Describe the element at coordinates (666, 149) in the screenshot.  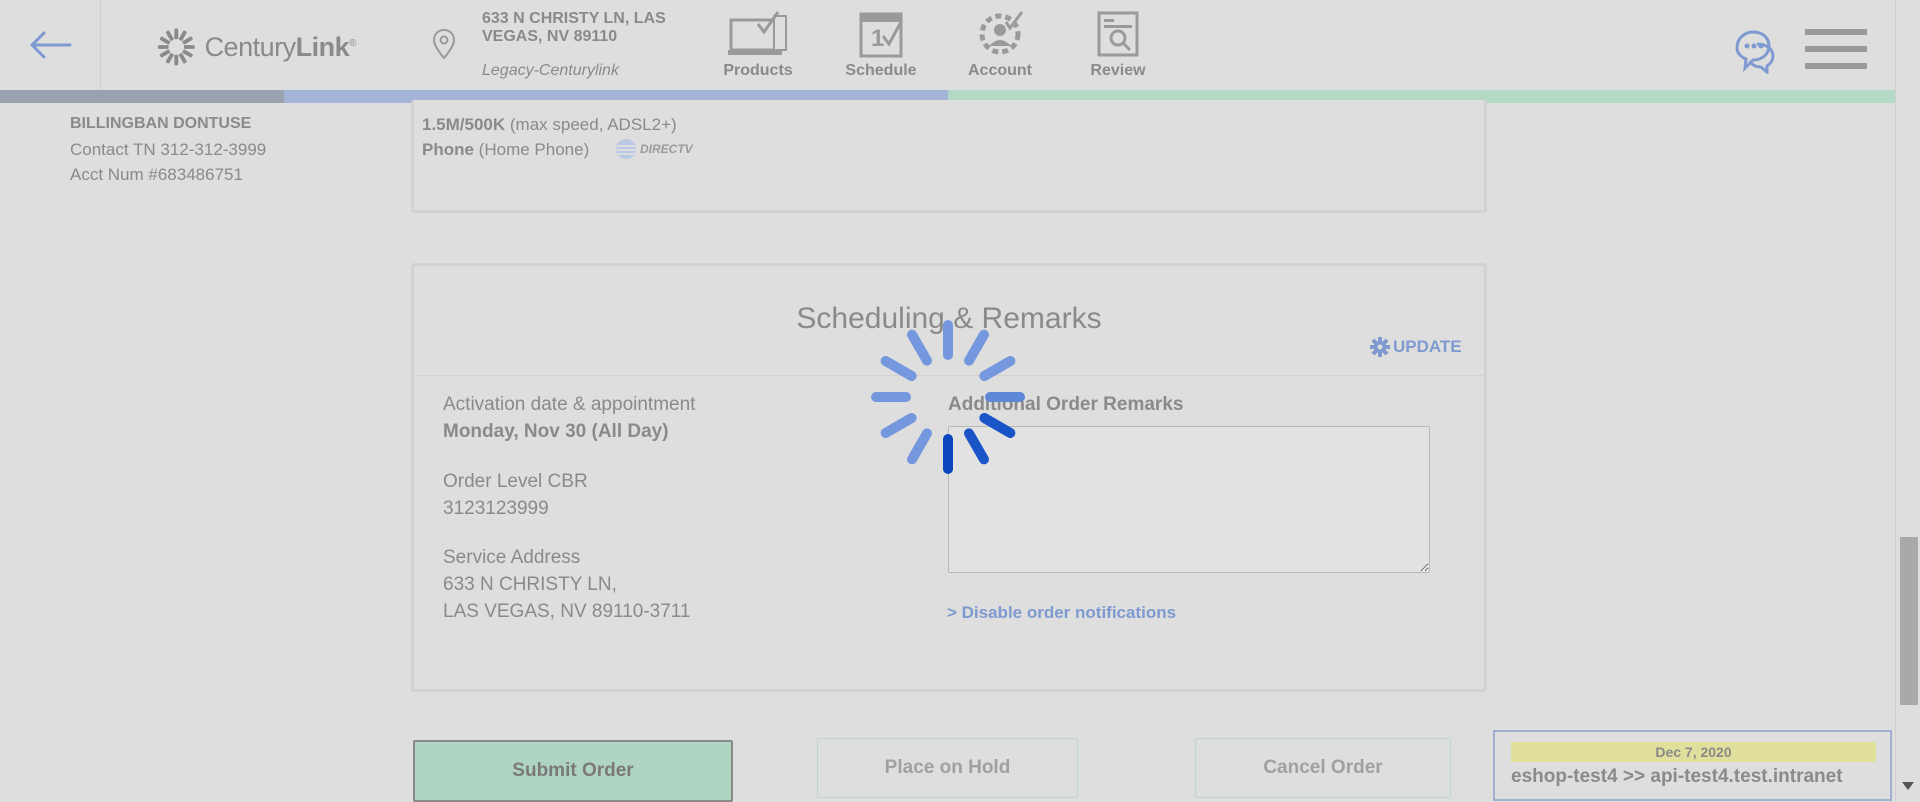
I see `directv-text: DIRECTV` at that location.